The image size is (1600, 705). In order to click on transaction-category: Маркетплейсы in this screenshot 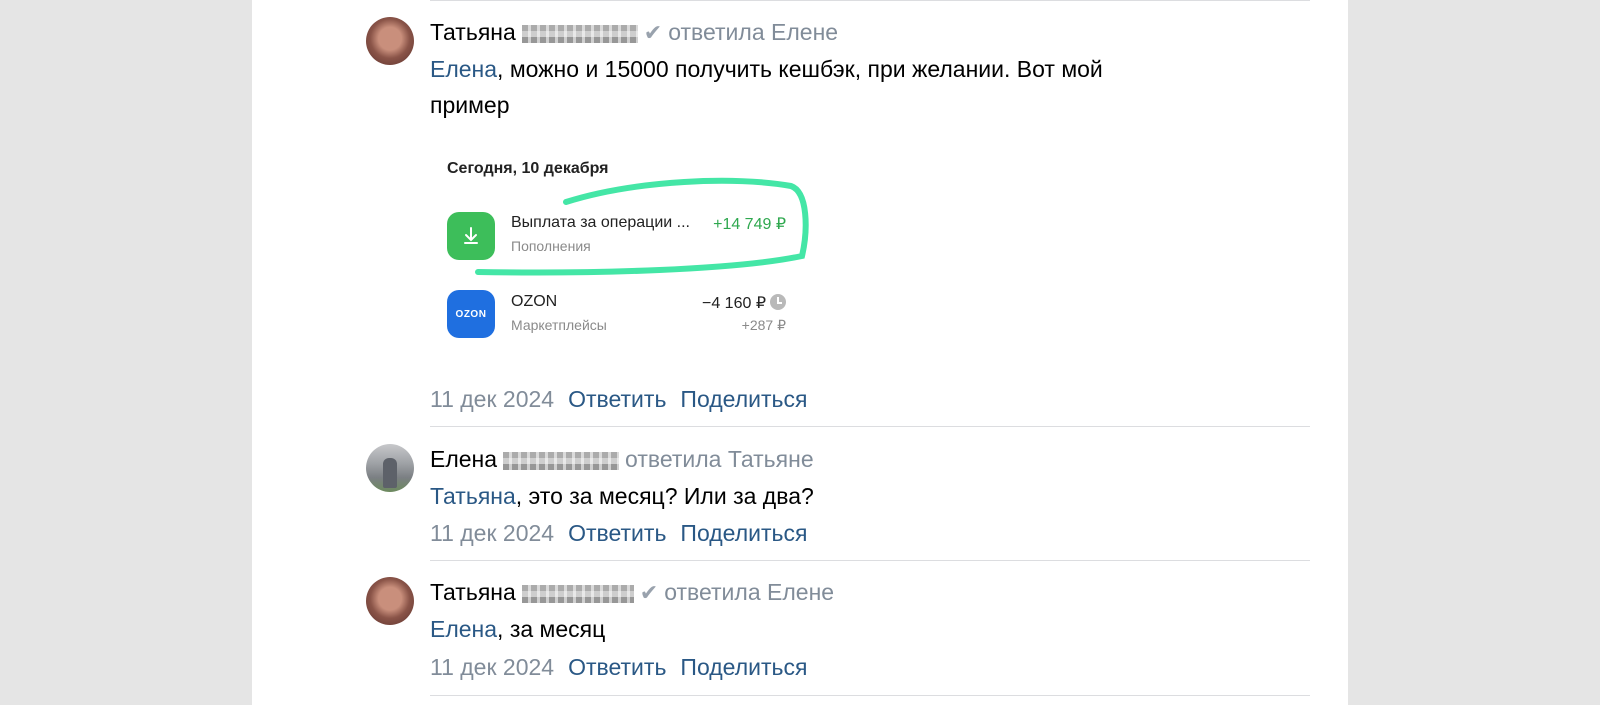, I will do `click(559, 325)`.